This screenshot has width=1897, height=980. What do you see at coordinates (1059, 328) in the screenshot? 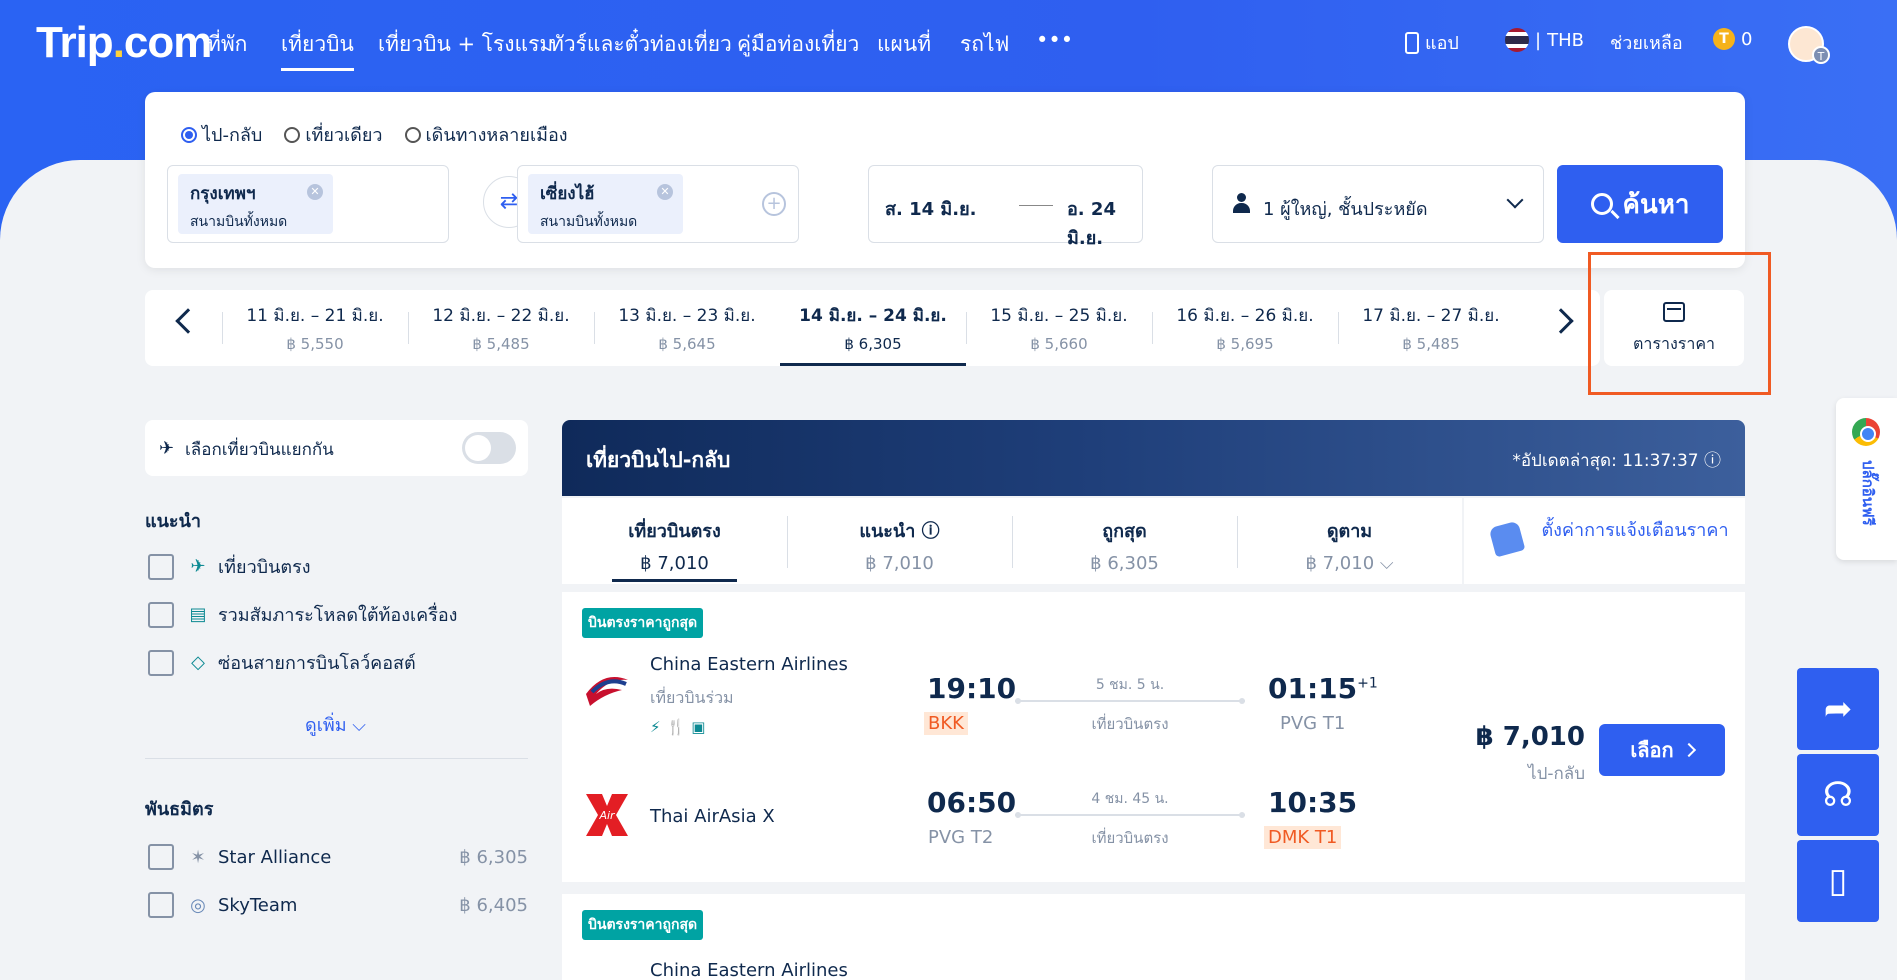
I see `date-option: 15 มิ.ย. – 25 มิ.ย. ฿ 5,660` at bounding box center [1059, 328].